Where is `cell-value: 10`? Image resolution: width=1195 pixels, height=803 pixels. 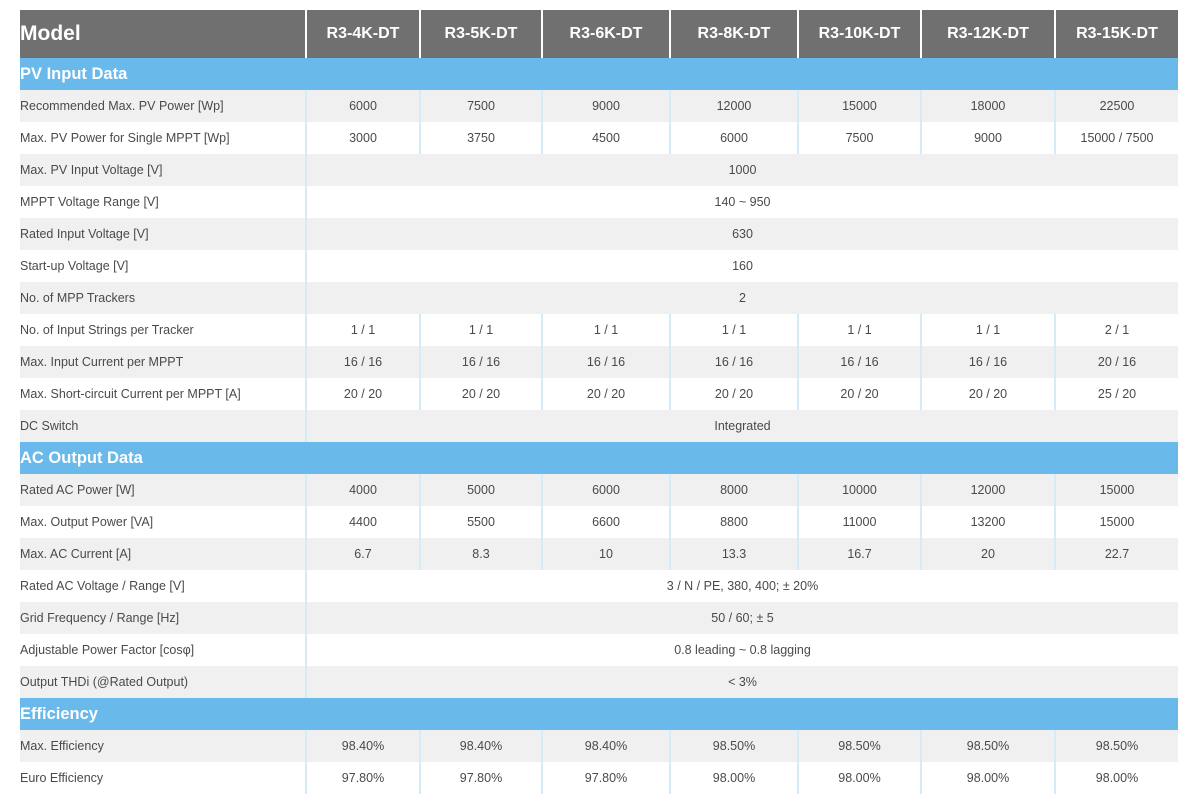
cell-value: 10 is located at coordinates (606, 554).